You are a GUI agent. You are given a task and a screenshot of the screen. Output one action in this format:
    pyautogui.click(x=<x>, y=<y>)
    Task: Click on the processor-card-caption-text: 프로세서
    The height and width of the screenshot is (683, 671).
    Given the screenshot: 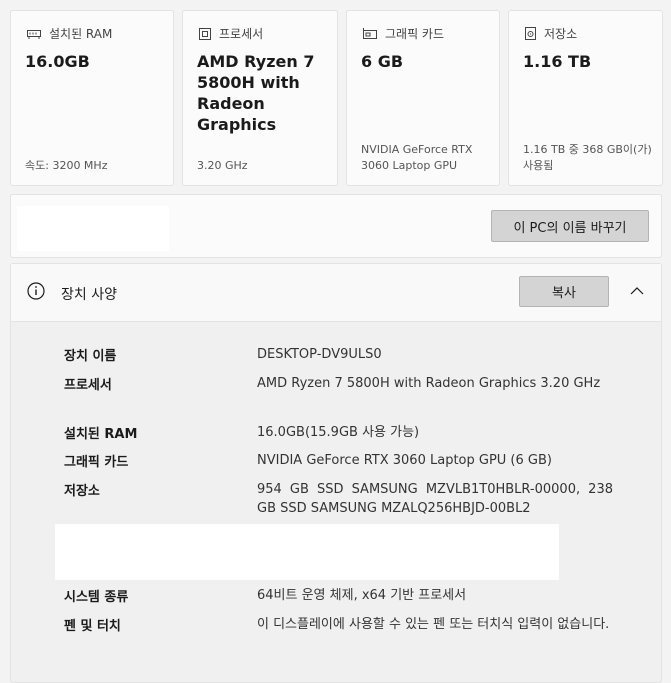 What is the action you would take?
    pyautogui.click(x=241, y=34)
    